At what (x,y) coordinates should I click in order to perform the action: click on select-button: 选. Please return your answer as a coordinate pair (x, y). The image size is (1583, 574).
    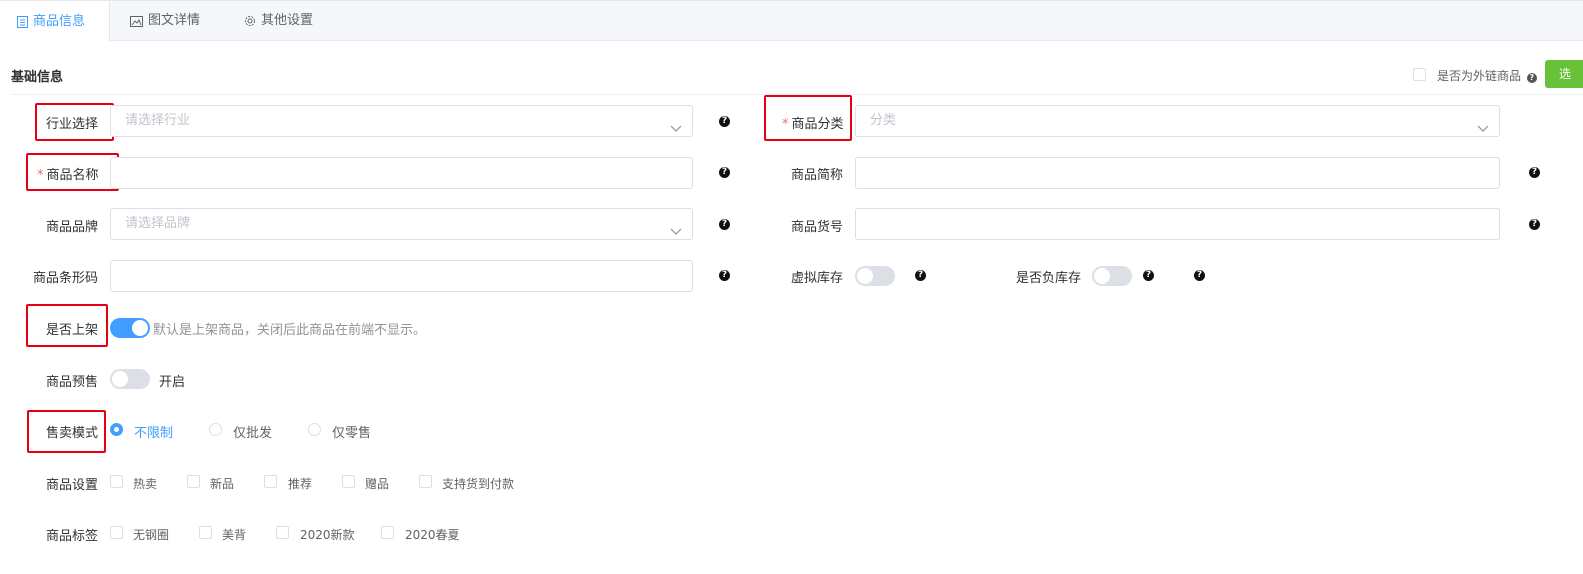
    Looking at the image, I should click on (1564, 74).